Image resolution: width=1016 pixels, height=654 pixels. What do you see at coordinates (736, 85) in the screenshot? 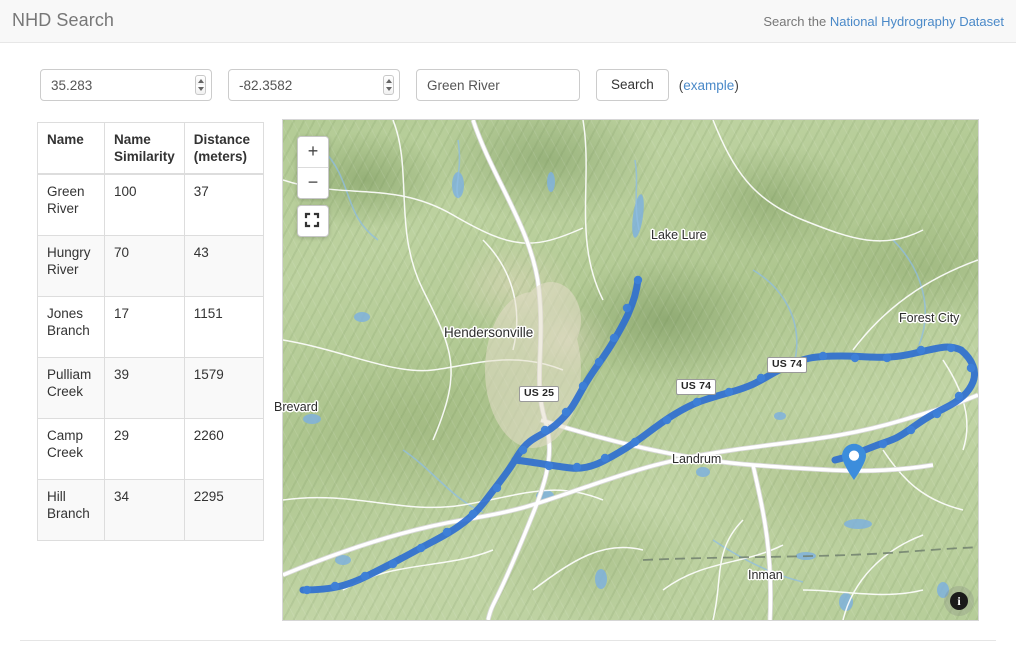
I see `example-paren-close: )` at bounding box center [736, 85].